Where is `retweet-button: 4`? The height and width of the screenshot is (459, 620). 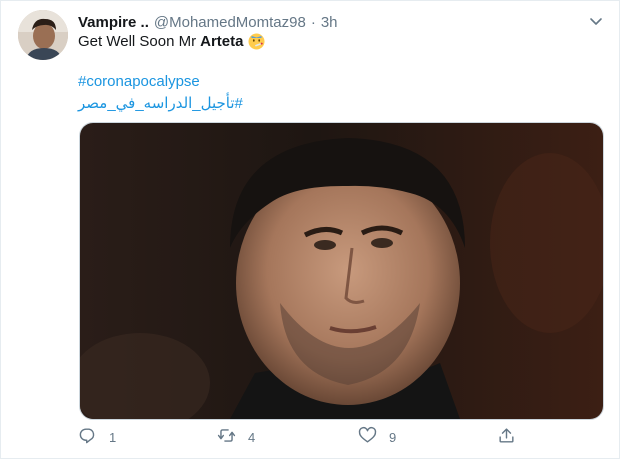 retweet-button: 4 is located at coordinates (236, 437).